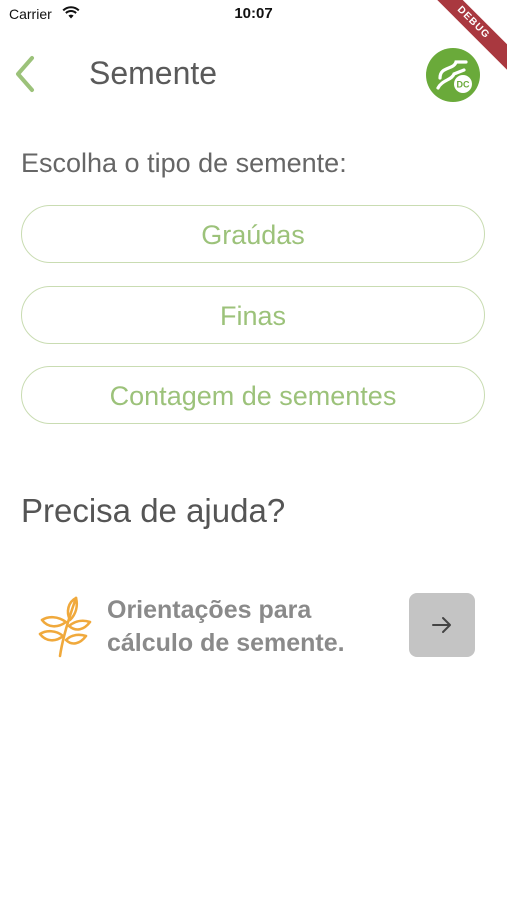 This screenshot has width=507, height=900. What do you see at coordinates (253, 315) in the screenshot?
I see `option-finas-button: Finas` at bounding box center [253, 315].